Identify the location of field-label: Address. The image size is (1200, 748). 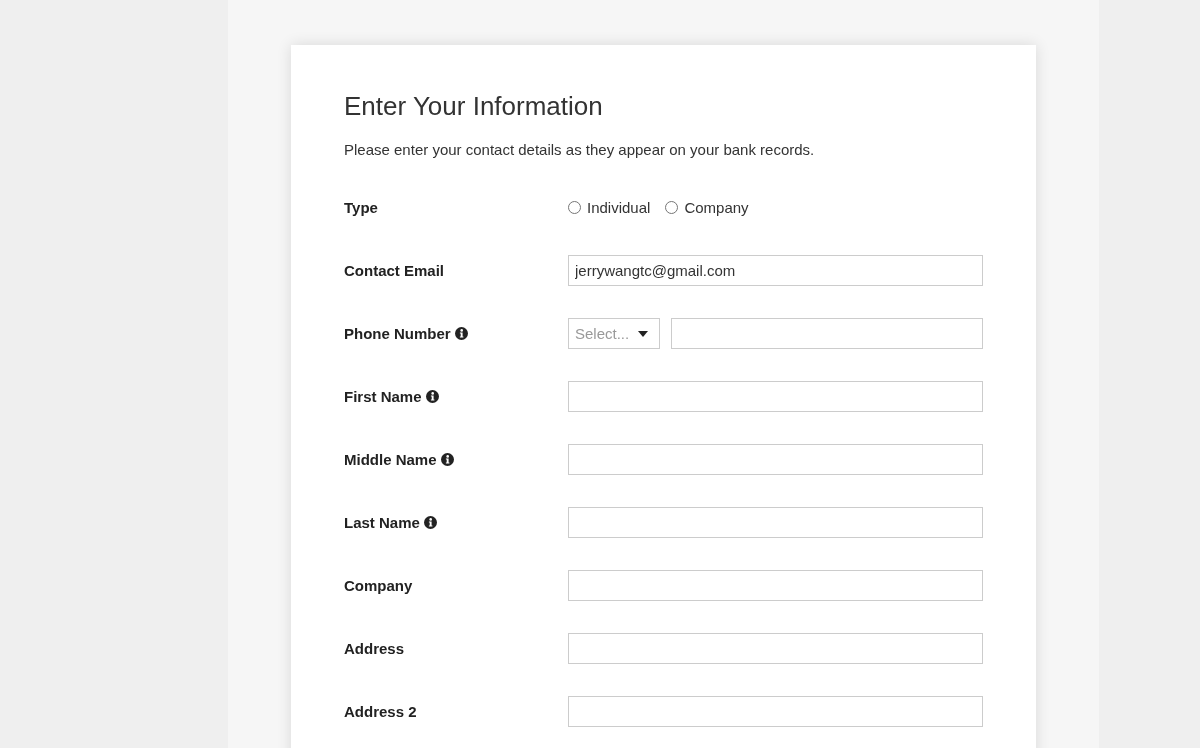
(374, 648).